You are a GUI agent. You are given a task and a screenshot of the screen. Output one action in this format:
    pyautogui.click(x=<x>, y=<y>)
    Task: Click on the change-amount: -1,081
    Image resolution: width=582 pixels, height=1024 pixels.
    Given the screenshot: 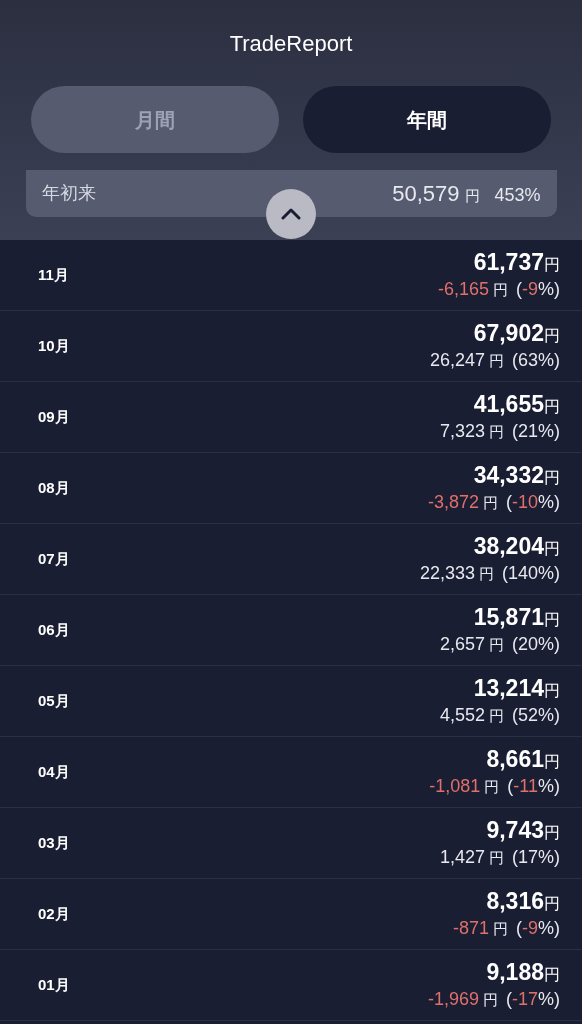 What is the action you would take?
    pyautogui.click(x=455, y=786)
    